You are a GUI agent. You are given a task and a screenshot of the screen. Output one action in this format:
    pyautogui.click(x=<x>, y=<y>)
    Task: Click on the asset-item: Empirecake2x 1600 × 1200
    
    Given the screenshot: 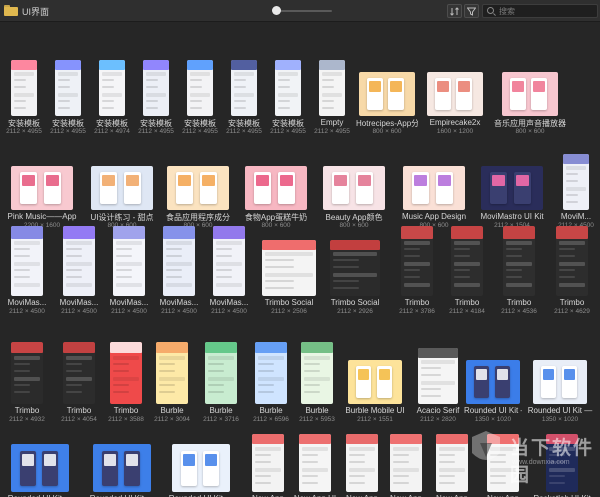 What is the action you would take?
    pyautogui.click(x=455, y=88)
    